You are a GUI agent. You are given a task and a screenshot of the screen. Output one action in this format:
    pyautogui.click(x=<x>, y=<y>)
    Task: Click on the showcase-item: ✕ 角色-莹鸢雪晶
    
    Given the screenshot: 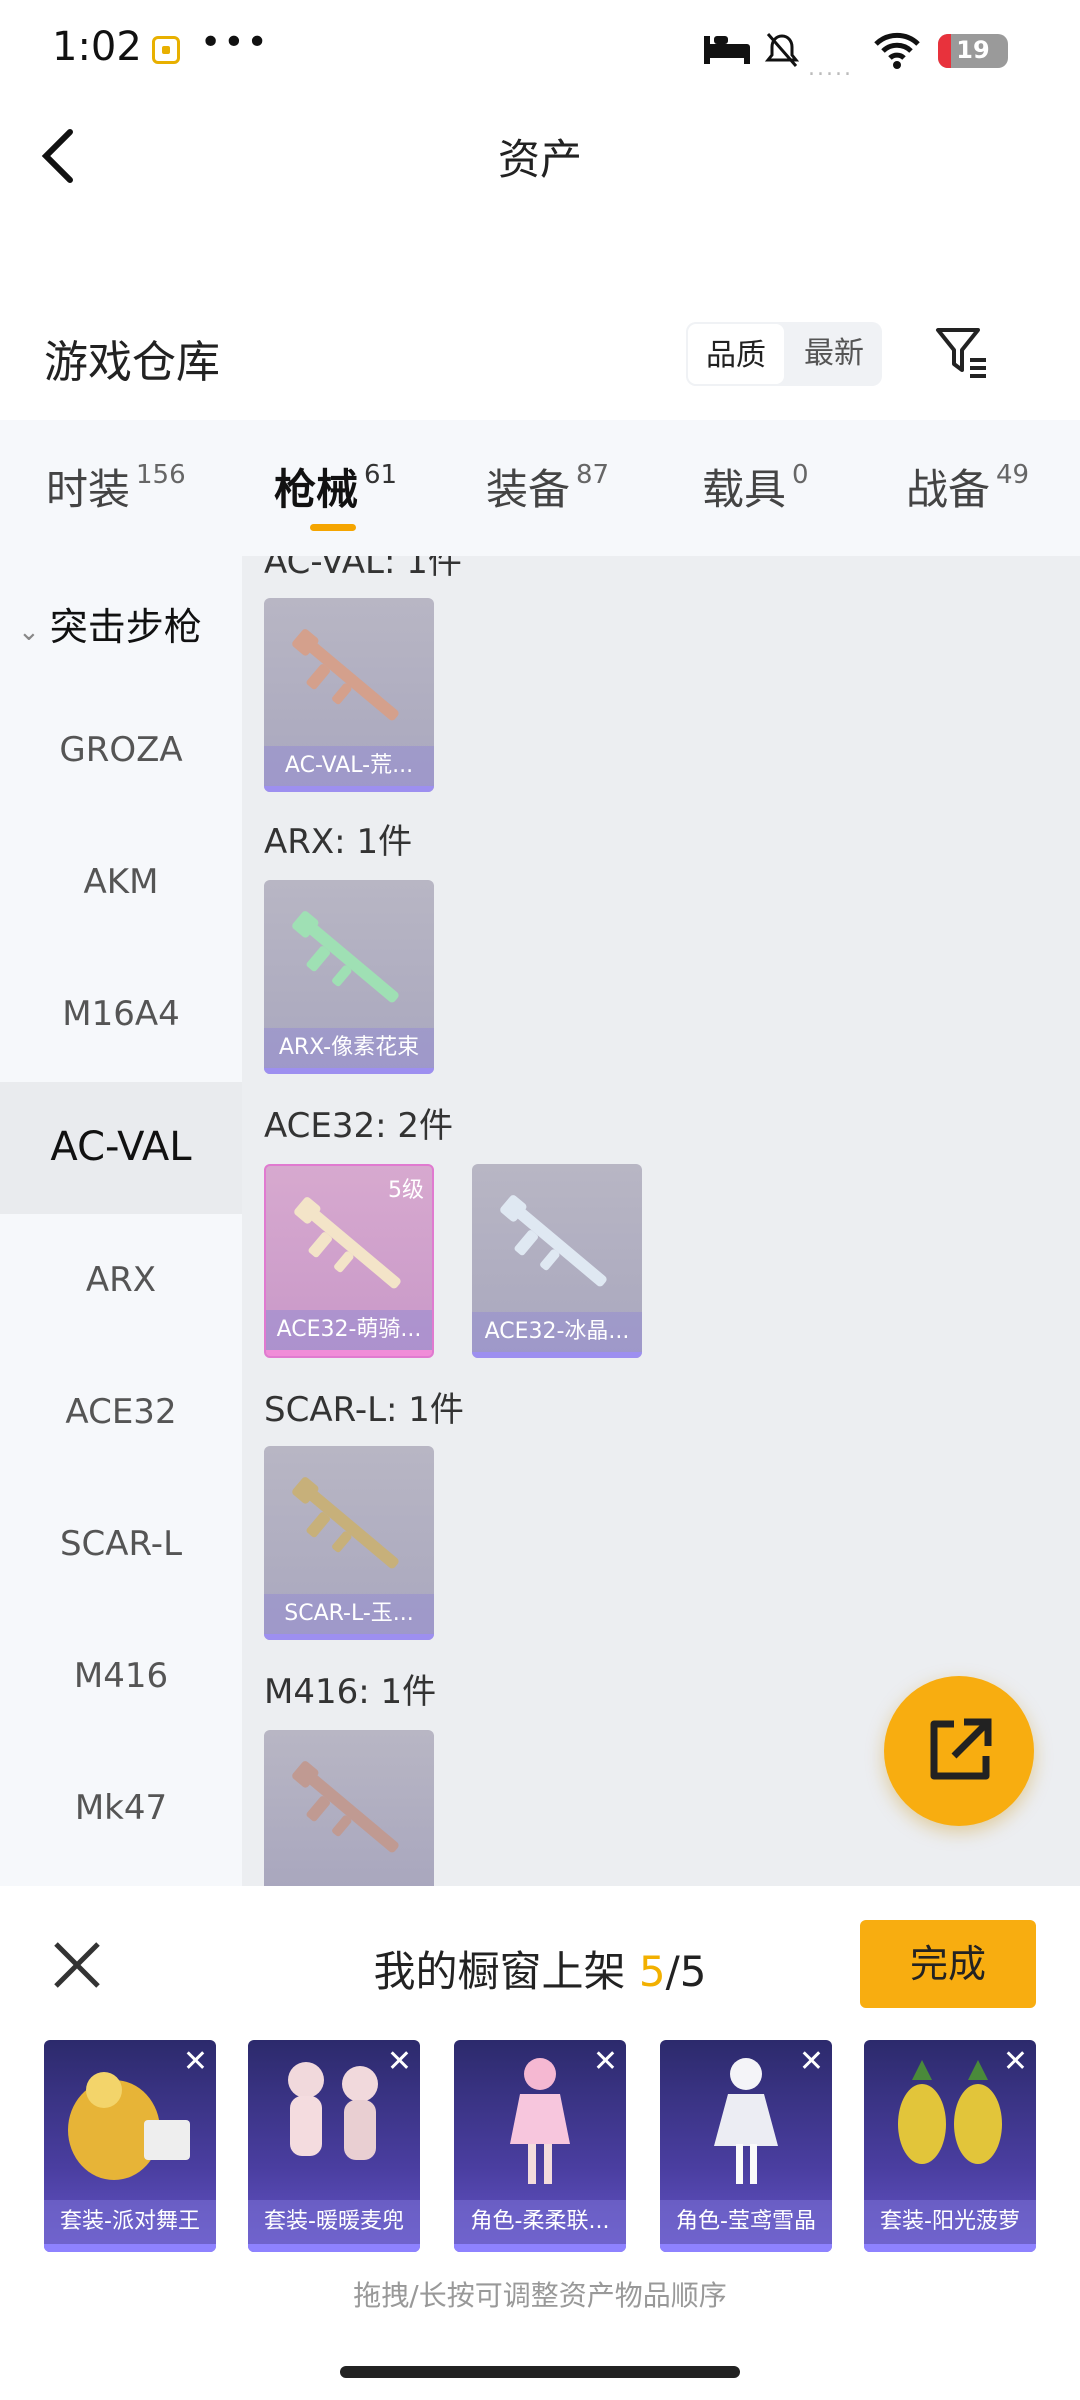 What is the action you would take?
    pyautogui.click(x=746, y=2146)
    